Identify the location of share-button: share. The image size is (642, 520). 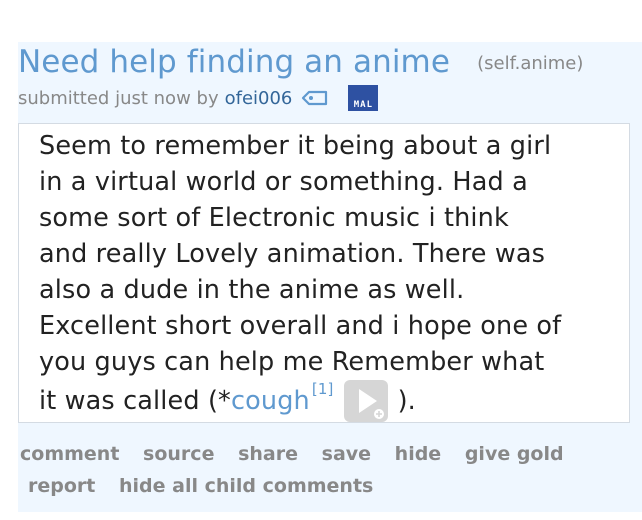
(268, 454).